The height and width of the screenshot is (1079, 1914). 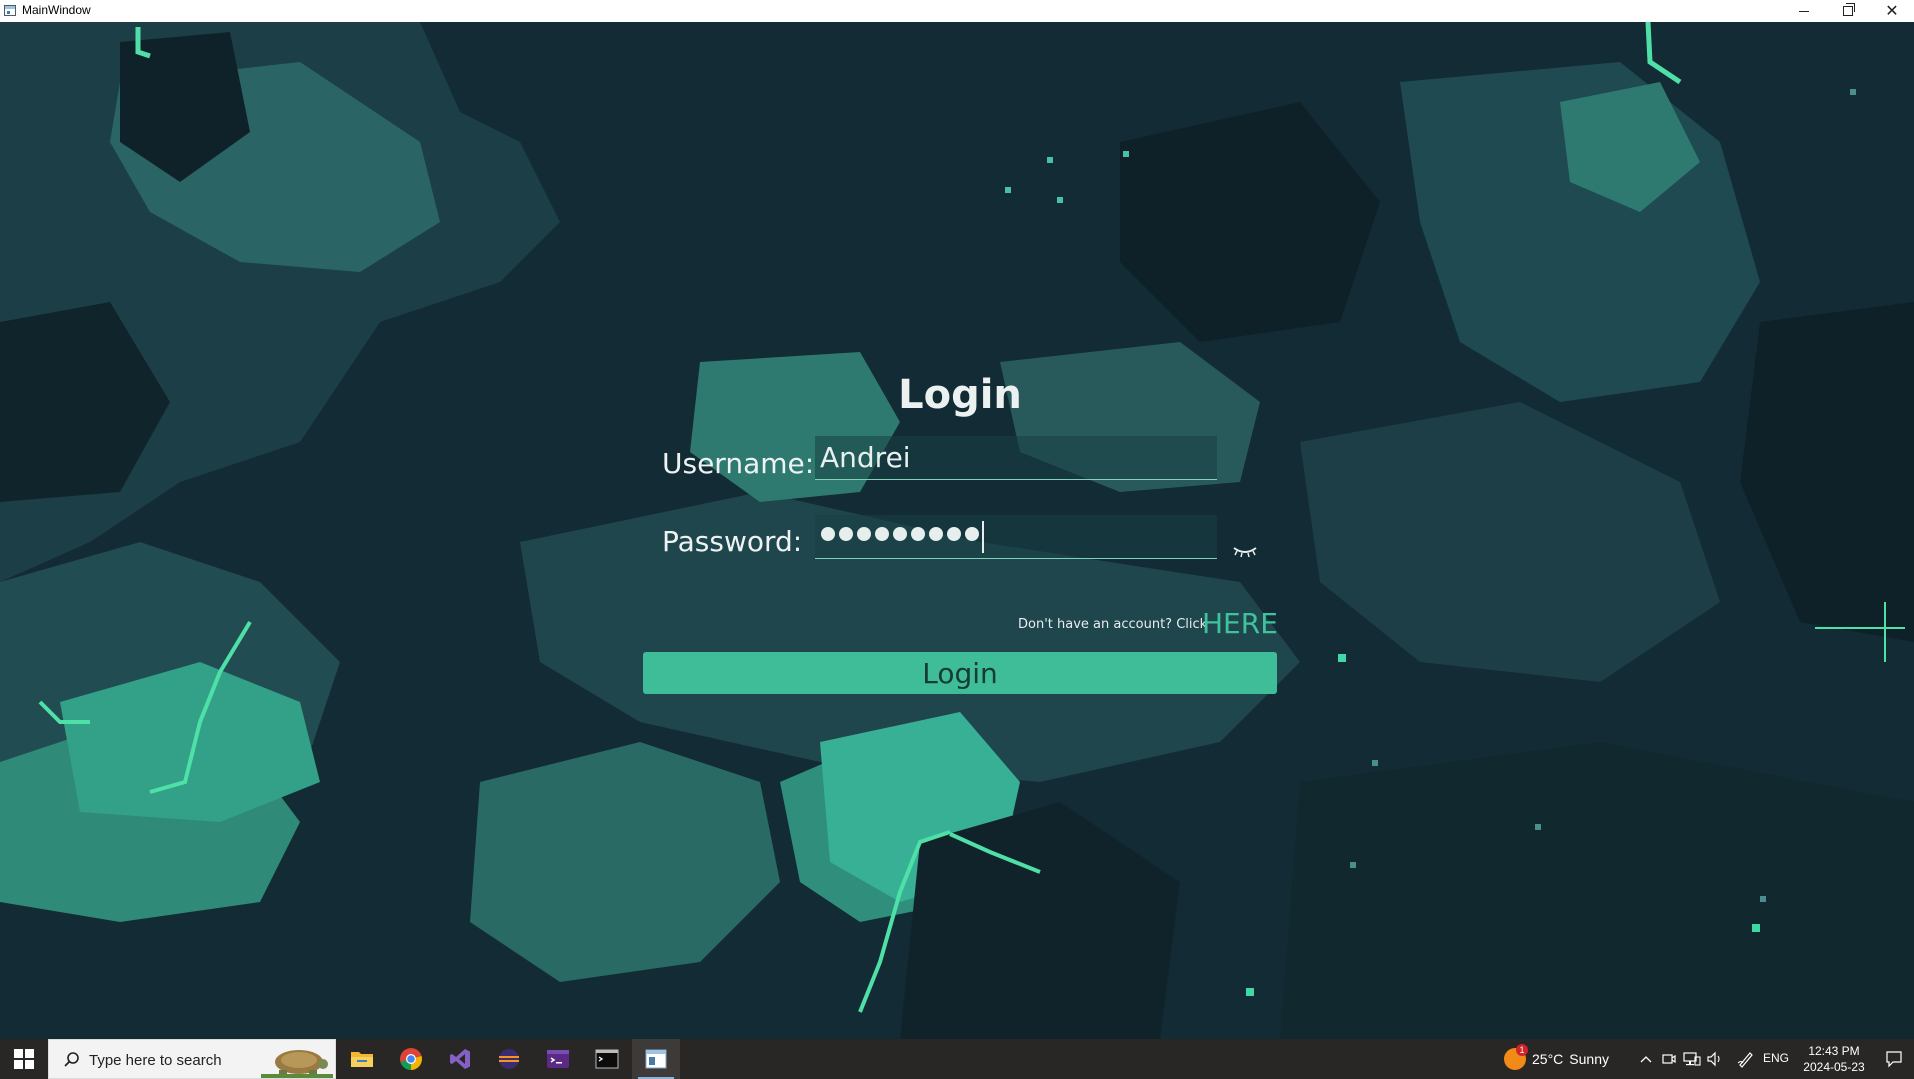 What do you see at coordinates (297, 1064) in the screenshot?
I see `turtle-icon` at bounding box center [297, 1064].